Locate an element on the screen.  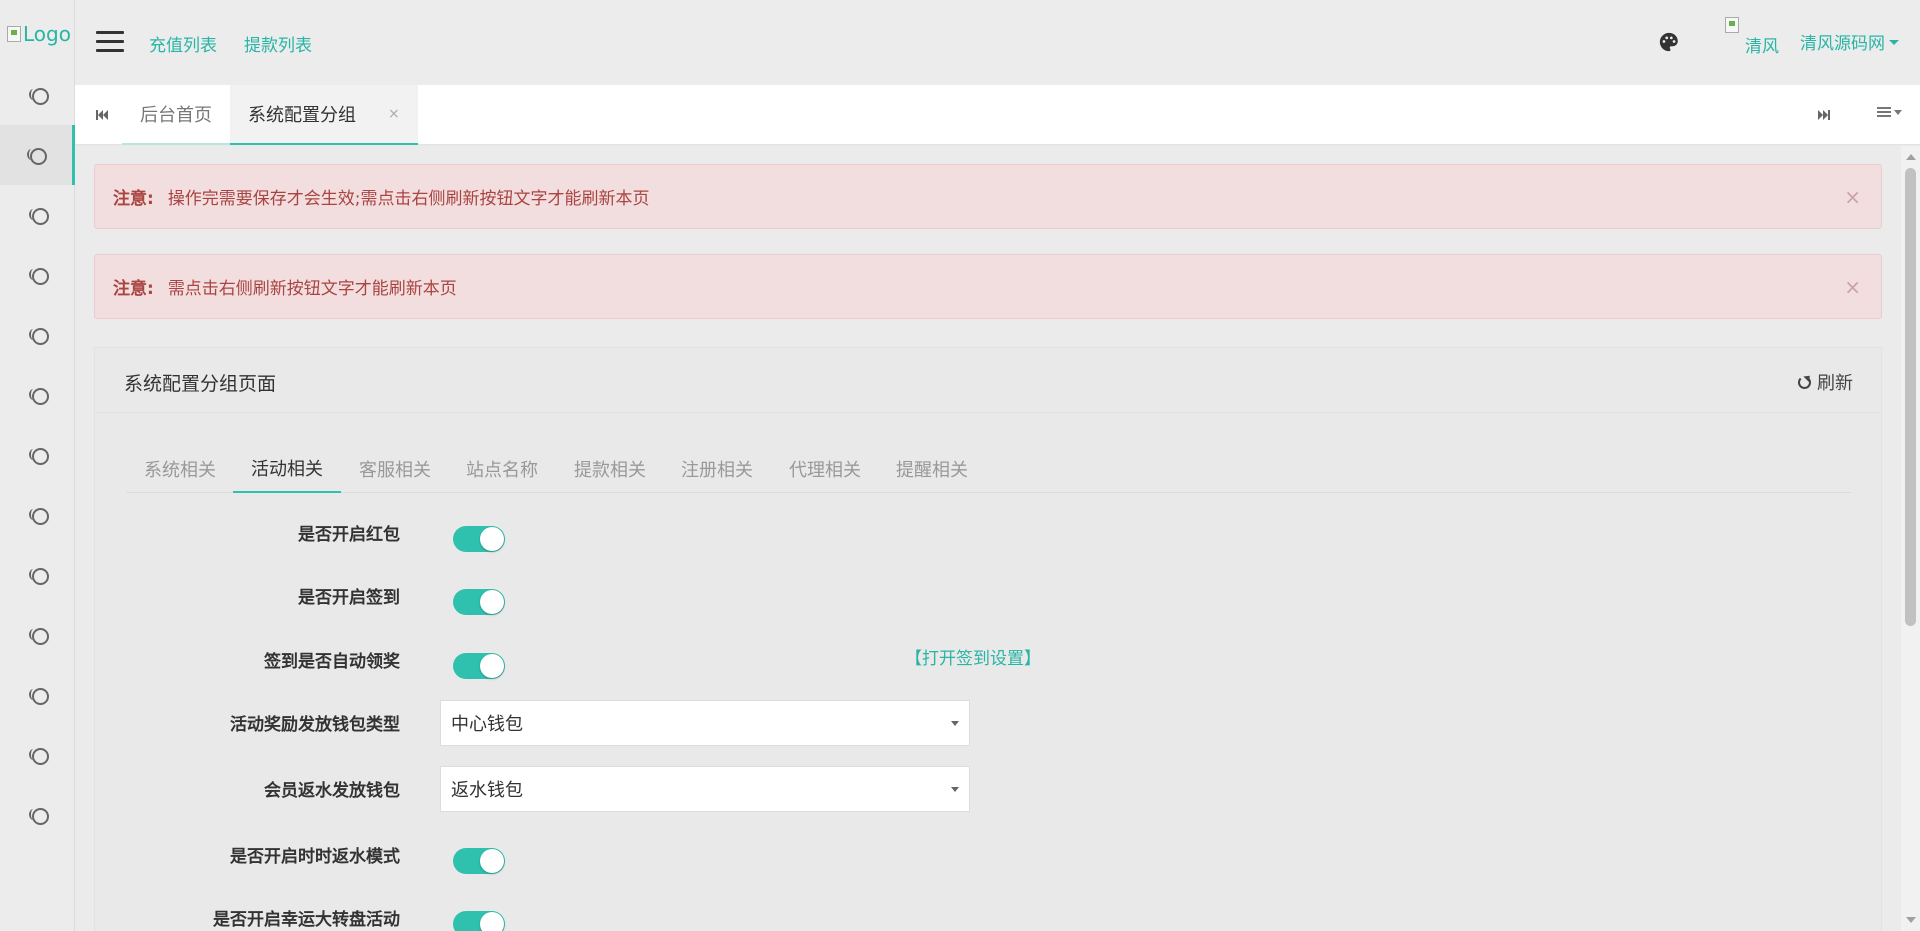
logo: Logo is located at coordinates (39, 34).